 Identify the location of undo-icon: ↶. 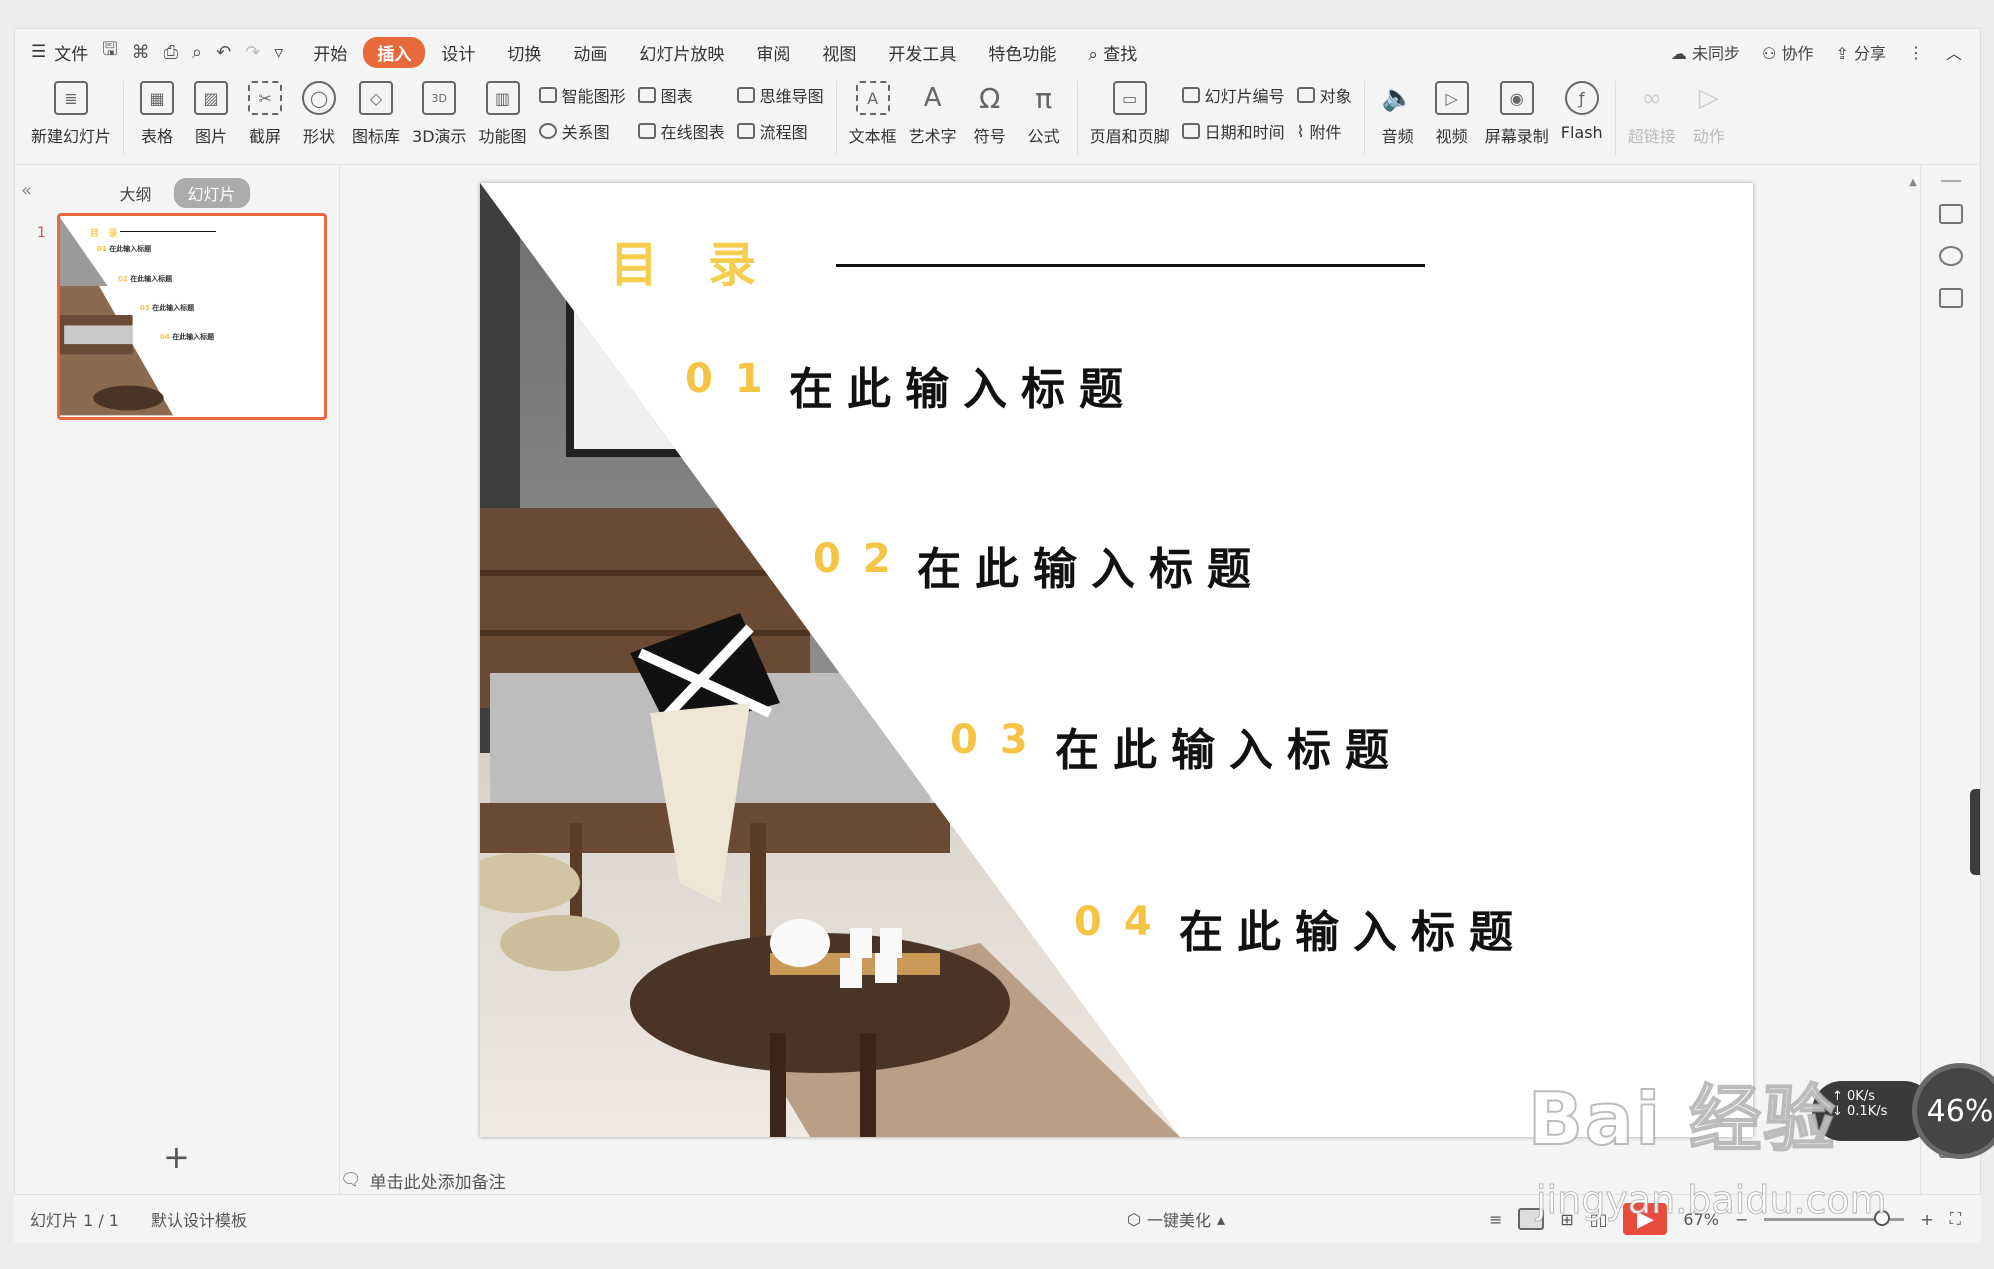
(223, 52).